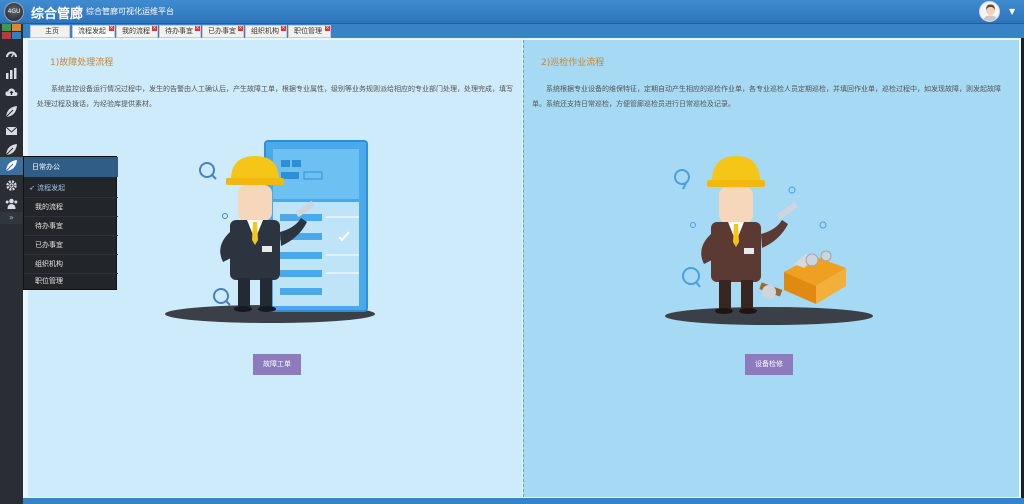 The image size is (1024, 504). Describe the element at coordinates (270, 231) in the screenshot. I see `engineer-tablet-illustration` at that location.